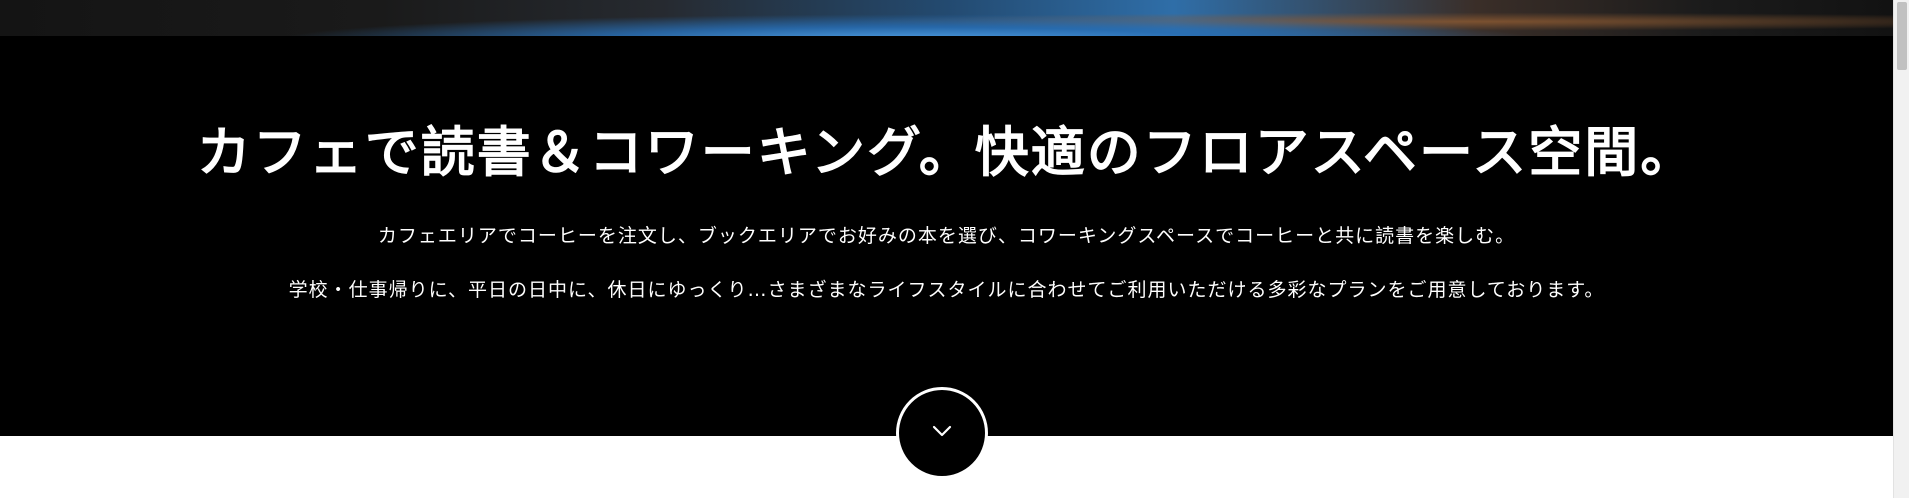 The image size is (1909, 498). I want to click on scroll-down-button, so click(942, 433).